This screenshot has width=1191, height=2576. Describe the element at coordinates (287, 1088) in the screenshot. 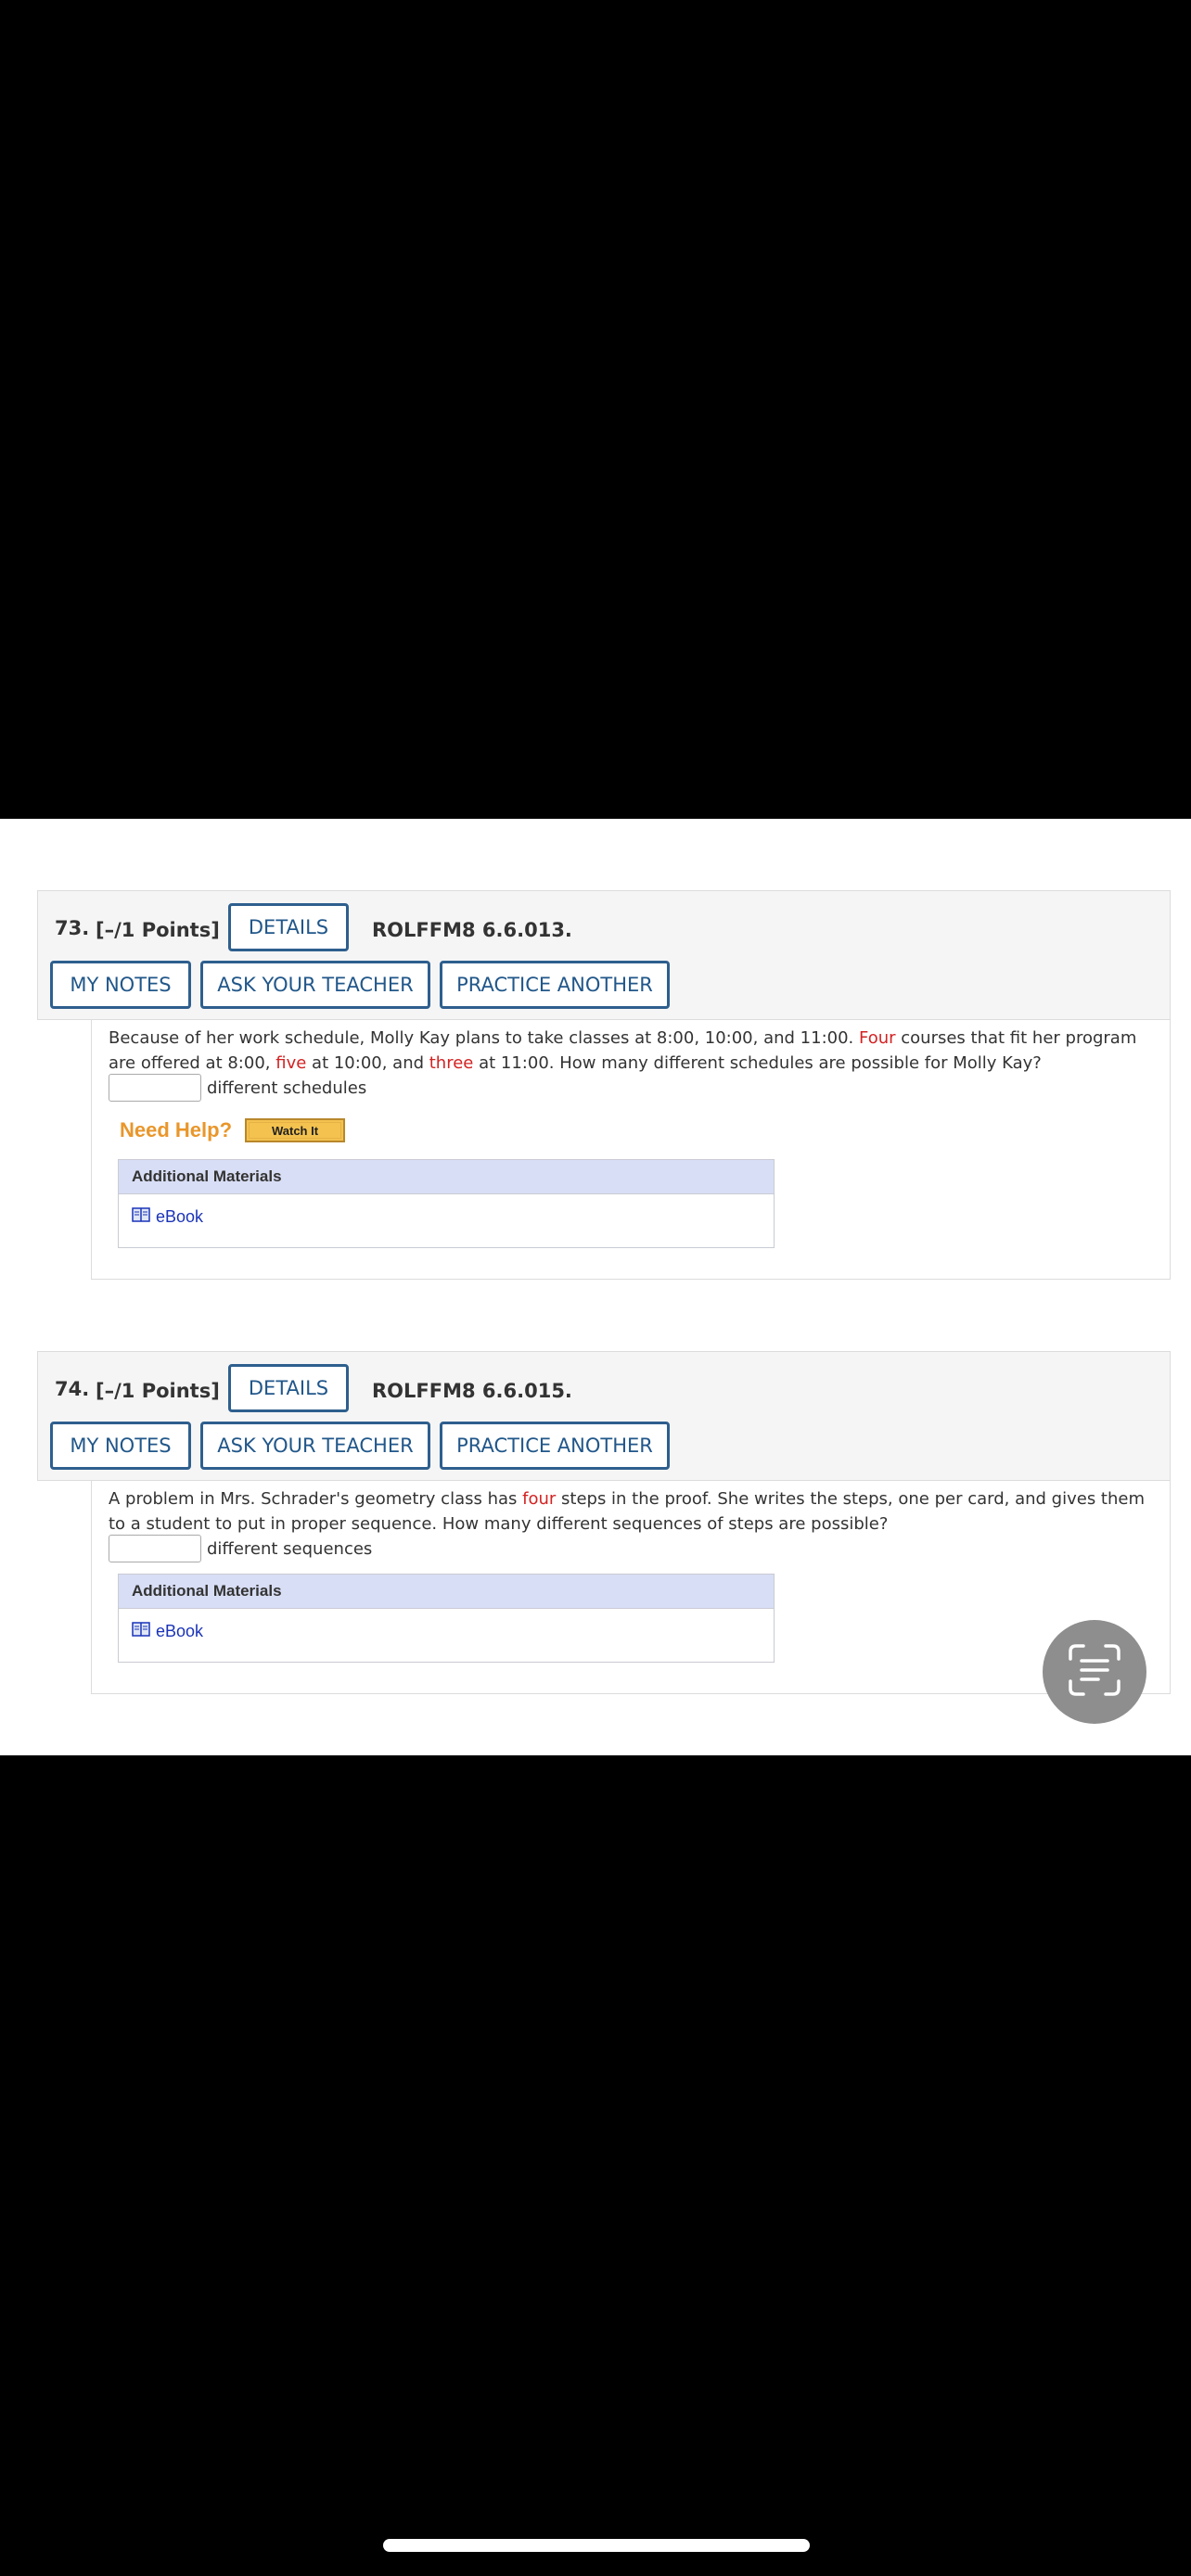

I see `answer-unit: different schedules` at that location.